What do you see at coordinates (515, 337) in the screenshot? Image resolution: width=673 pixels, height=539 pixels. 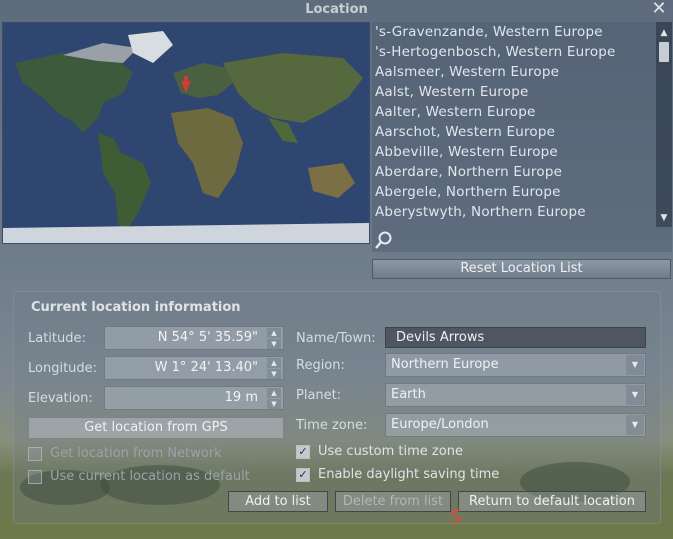 I see `name-town-field: Devils Arrows` at bounding box center [515, 337].